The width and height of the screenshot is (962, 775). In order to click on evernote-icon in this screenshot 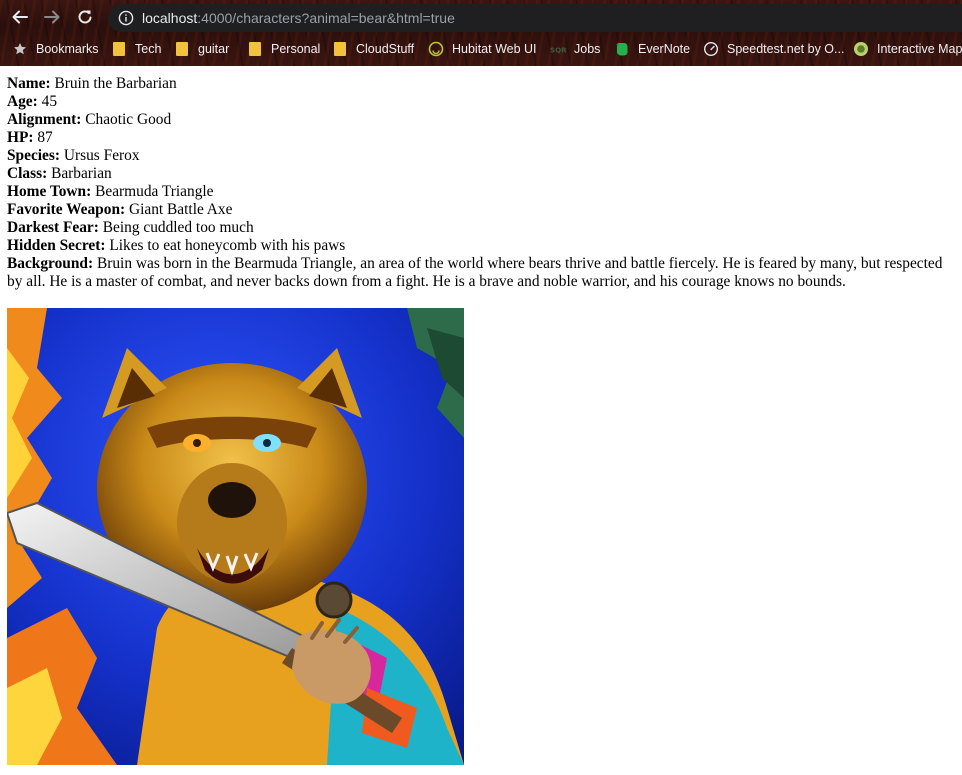, I will do `click(622, 49)`.